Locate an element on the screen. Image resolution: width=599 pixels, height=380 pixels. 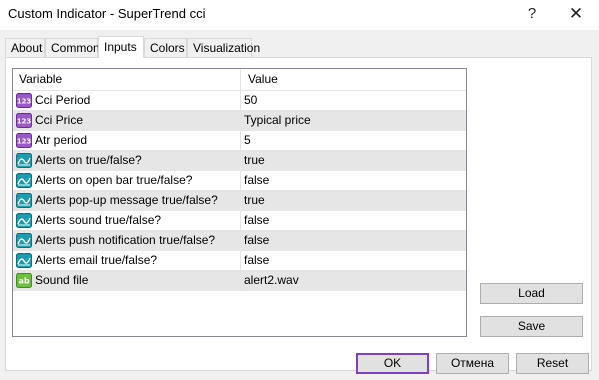
table-row: Alerts sound true/false? false is located at coordinates (239, 221).